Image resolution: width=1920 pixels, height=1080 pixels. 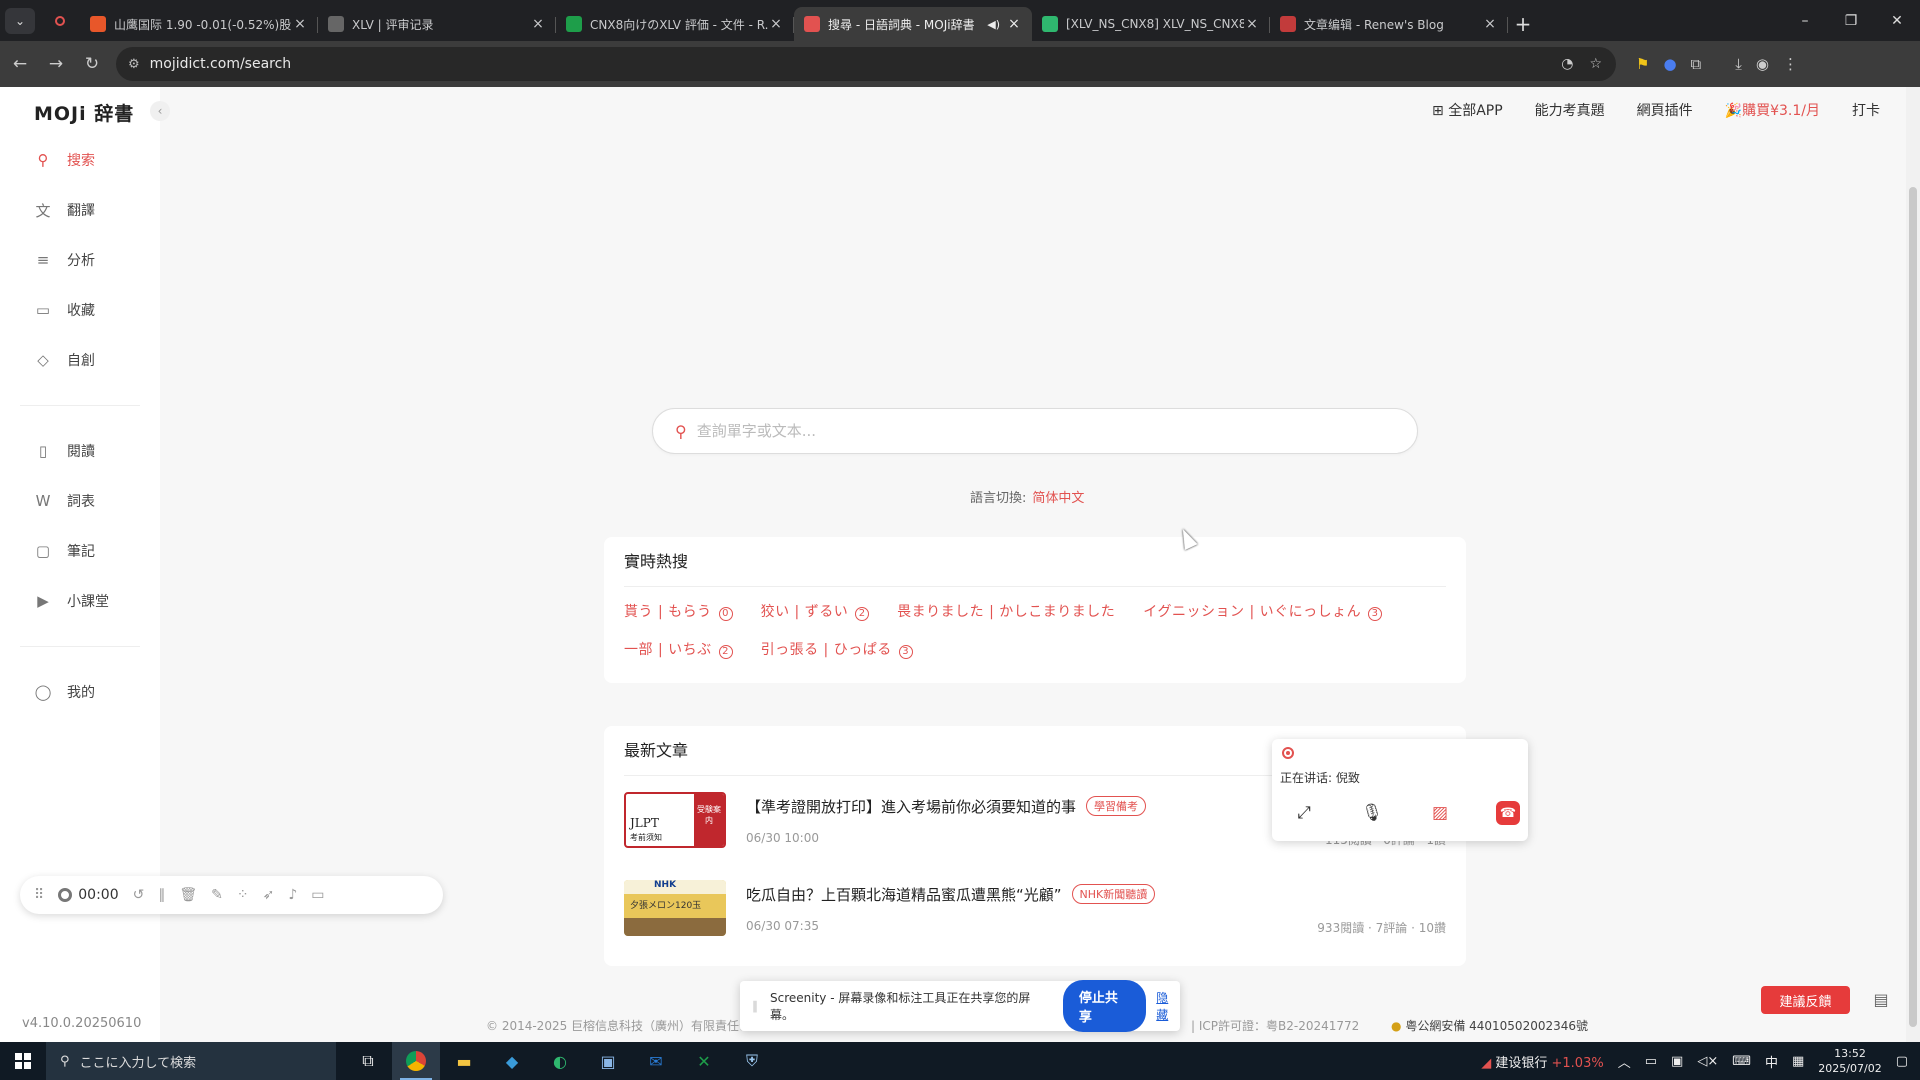 I want to click on notification-icon: ▢, so click(x=1902, y=1061).